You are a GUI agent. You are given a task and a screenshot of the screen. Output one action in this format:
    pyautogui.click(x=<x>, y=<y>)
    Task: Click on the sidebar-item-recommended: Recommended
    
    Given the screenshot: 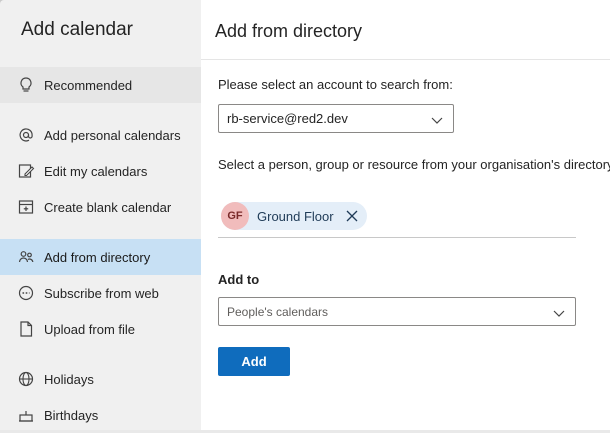 What is the action you would take?
    pyautogui.click(x=100, y=85)
    